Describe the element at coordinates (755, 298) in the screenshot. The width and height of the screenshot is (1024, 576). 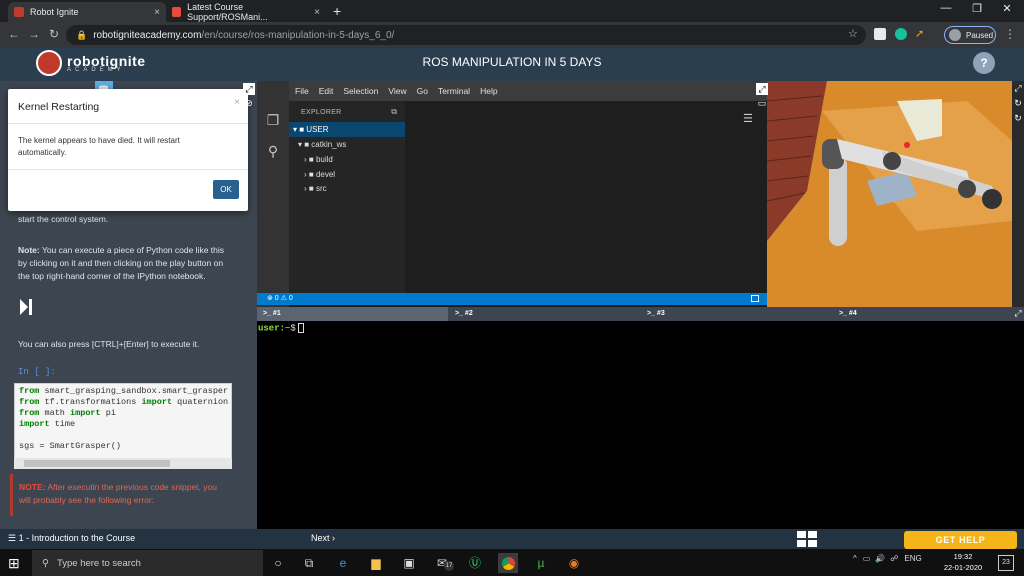
I see `panel-toggle-icon` at that location.